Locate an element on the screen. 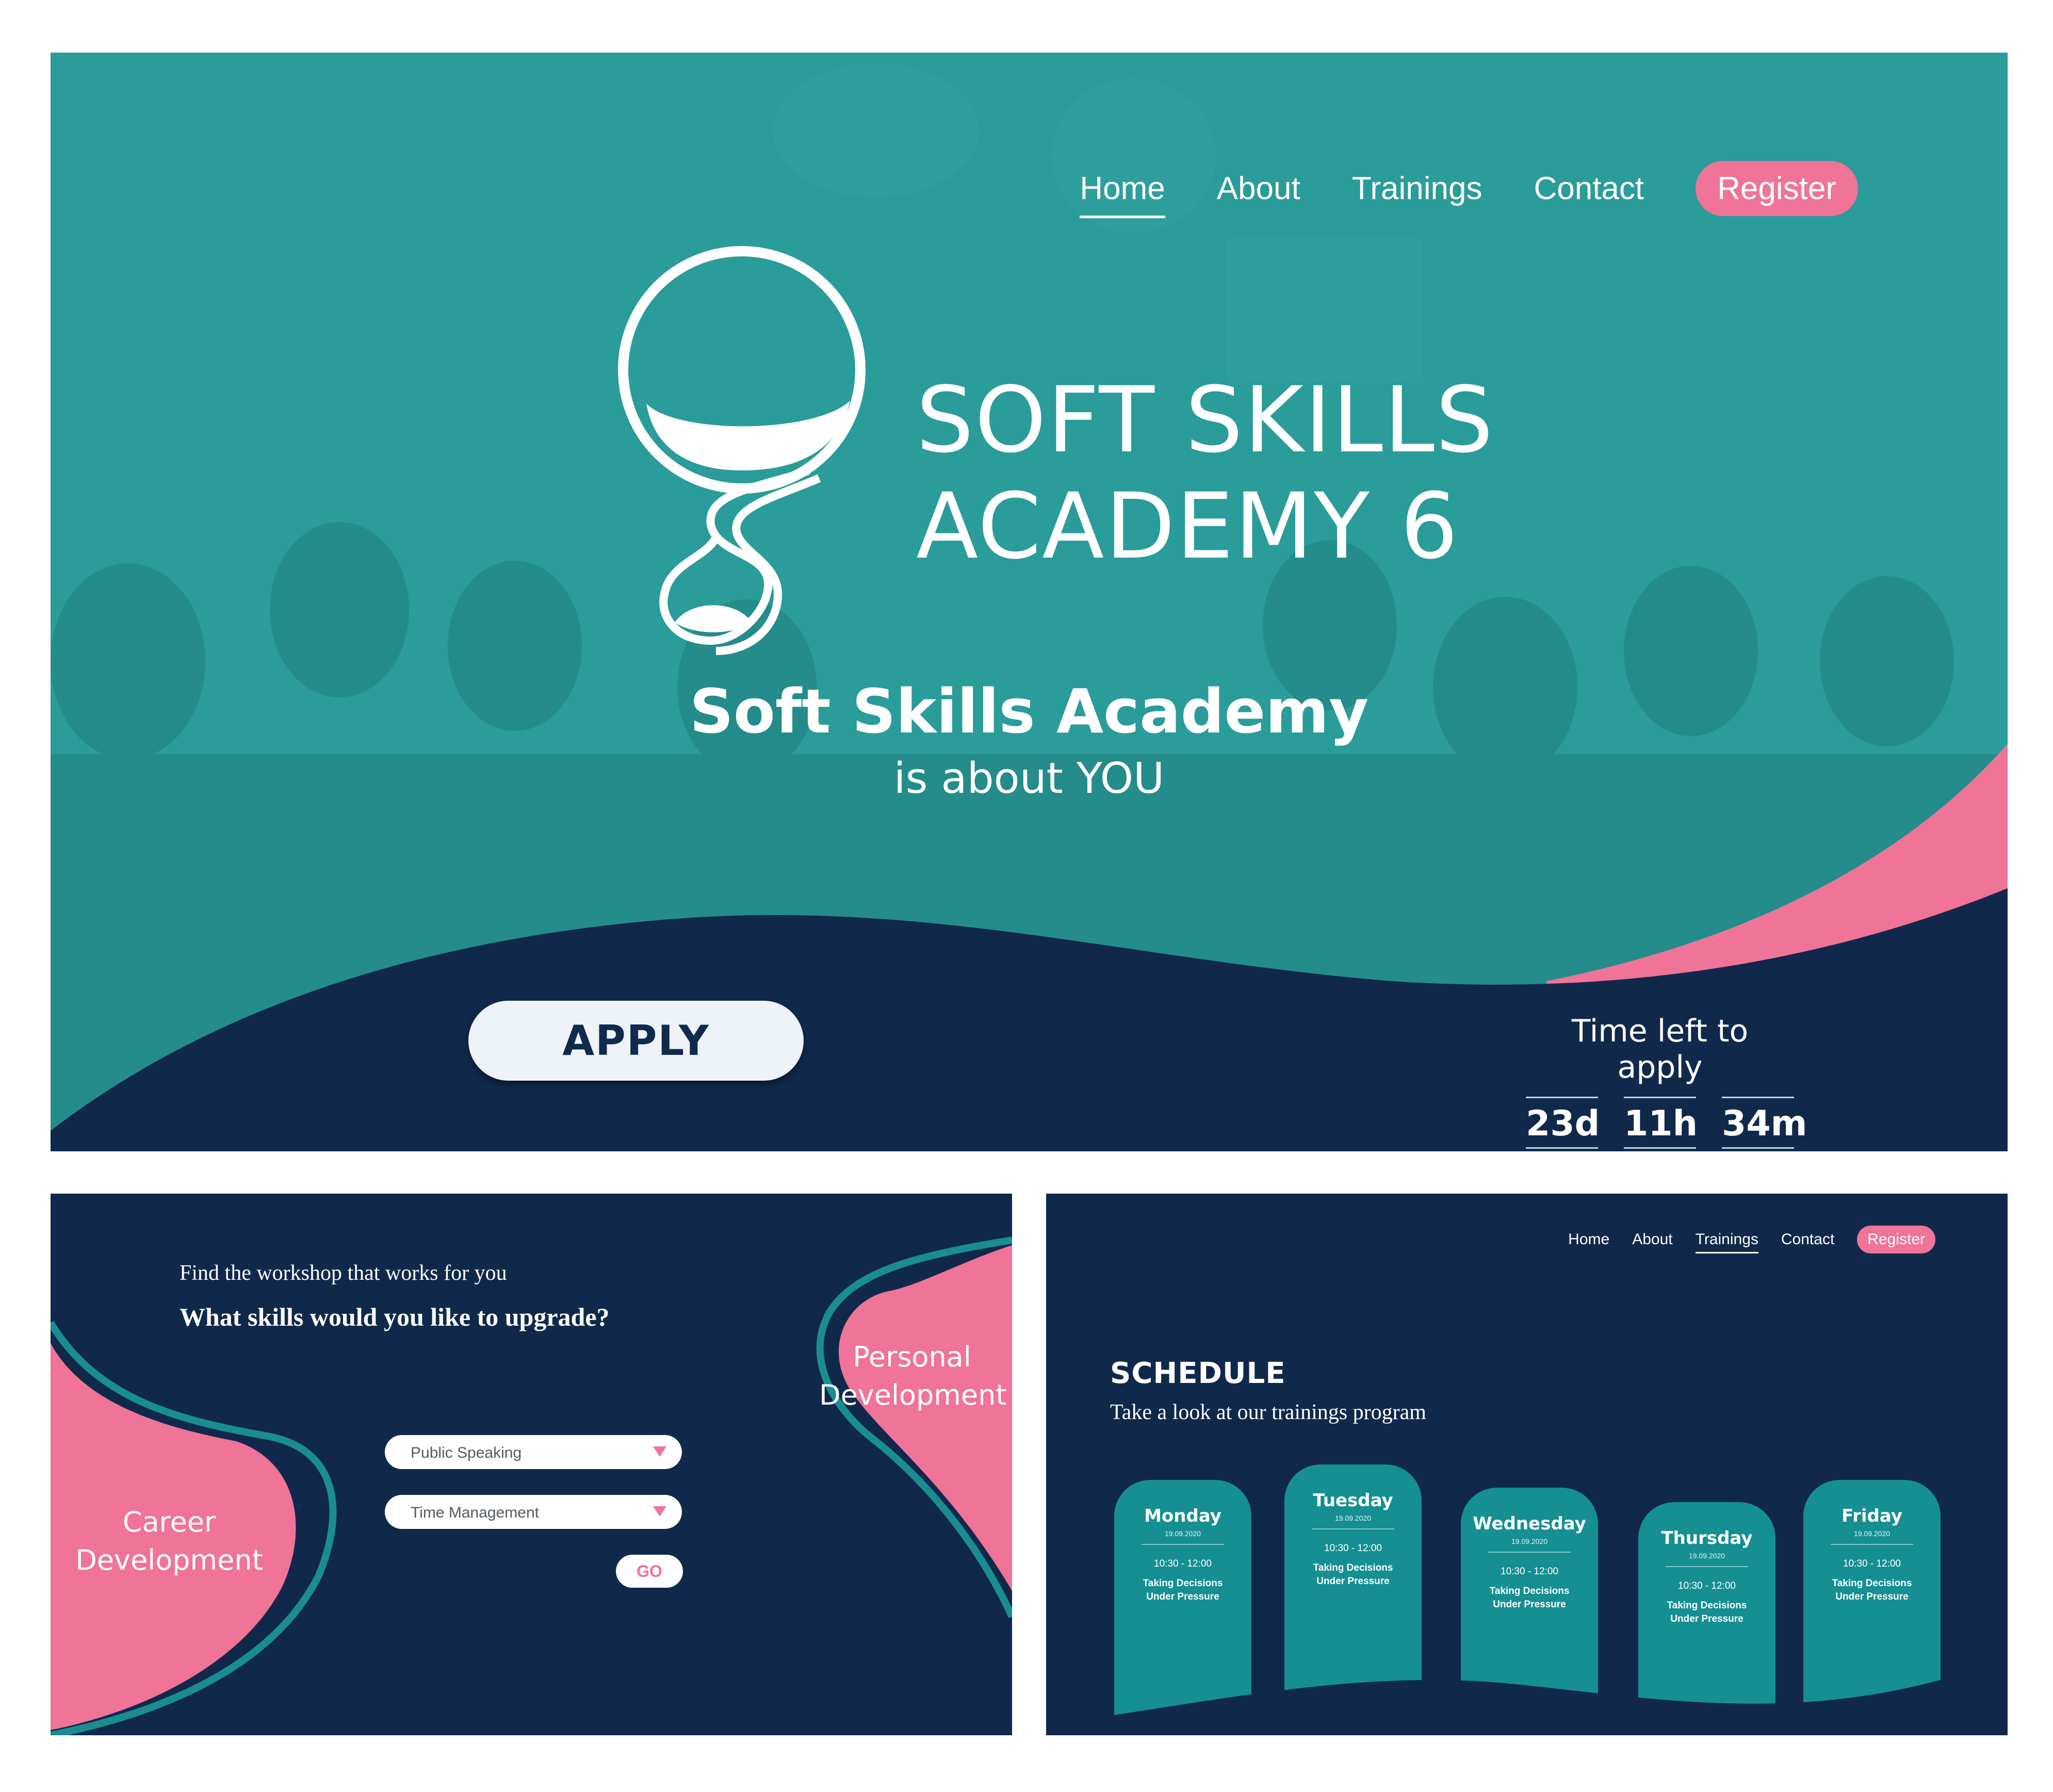 Image resolution: width=2053 pixels, height=1792 pixels. hourglass-logo-icon is located at coordinates (742, 450).